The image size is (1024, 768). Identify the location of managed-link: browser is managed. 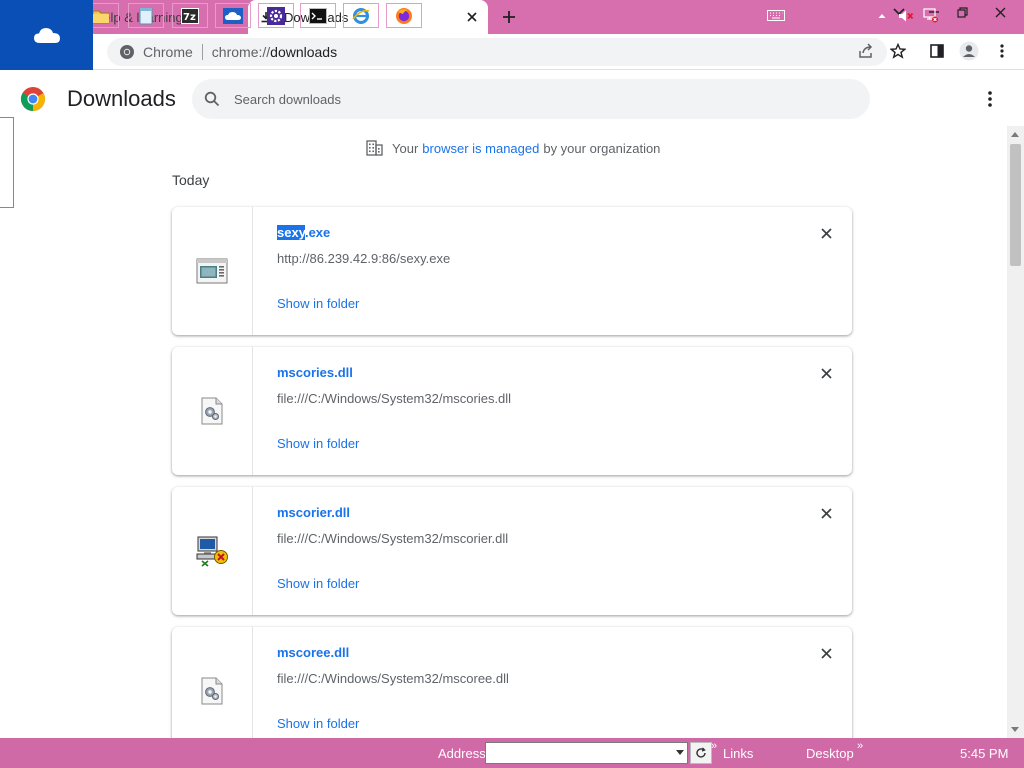
(480, 148).